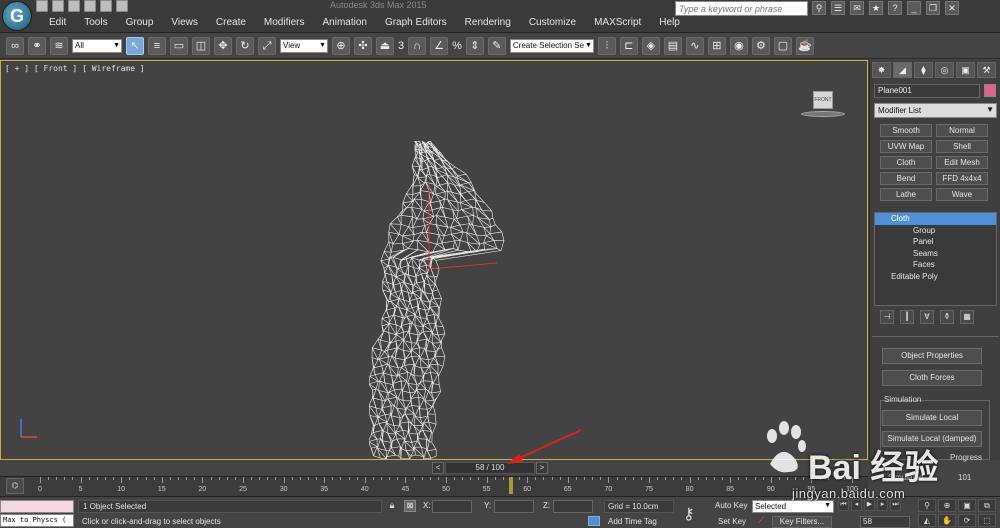 The width and height of the screenshot is (1000, 528). I want to click on open-file-icon, so click(58, 6).